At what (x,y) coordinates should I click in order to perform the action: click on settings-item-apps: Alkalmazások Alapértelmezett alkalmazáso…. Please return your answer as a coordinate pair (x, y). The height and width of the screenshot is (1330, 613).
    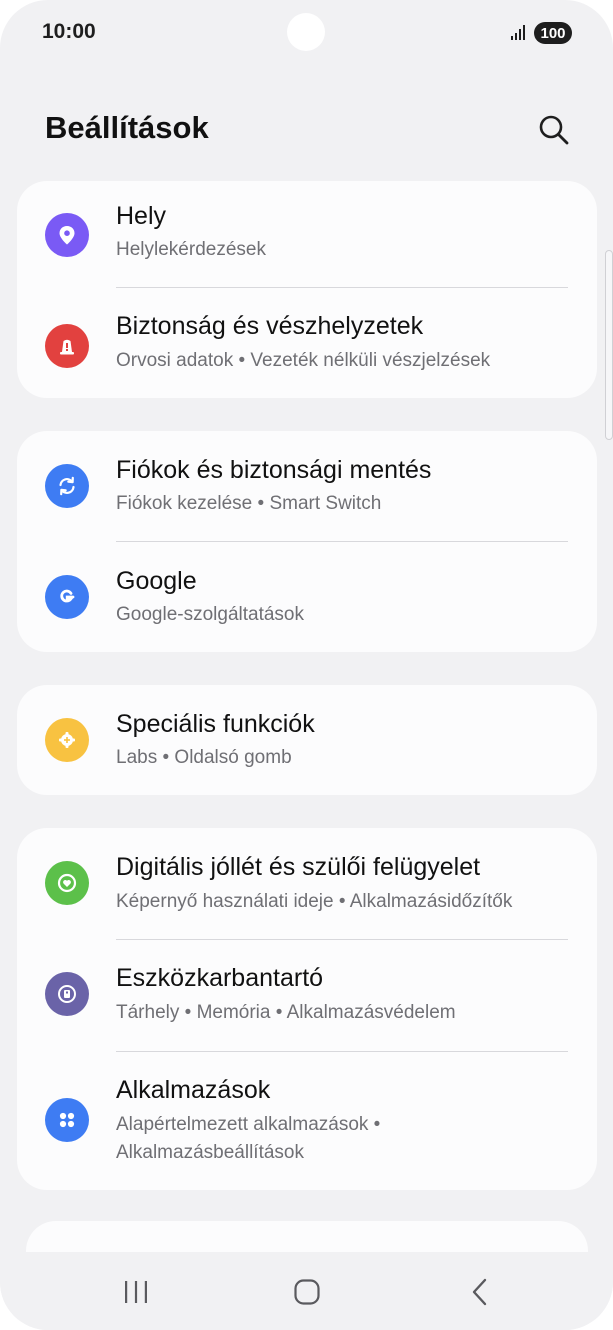
    Looking at the image, I should click on (307, 1121).